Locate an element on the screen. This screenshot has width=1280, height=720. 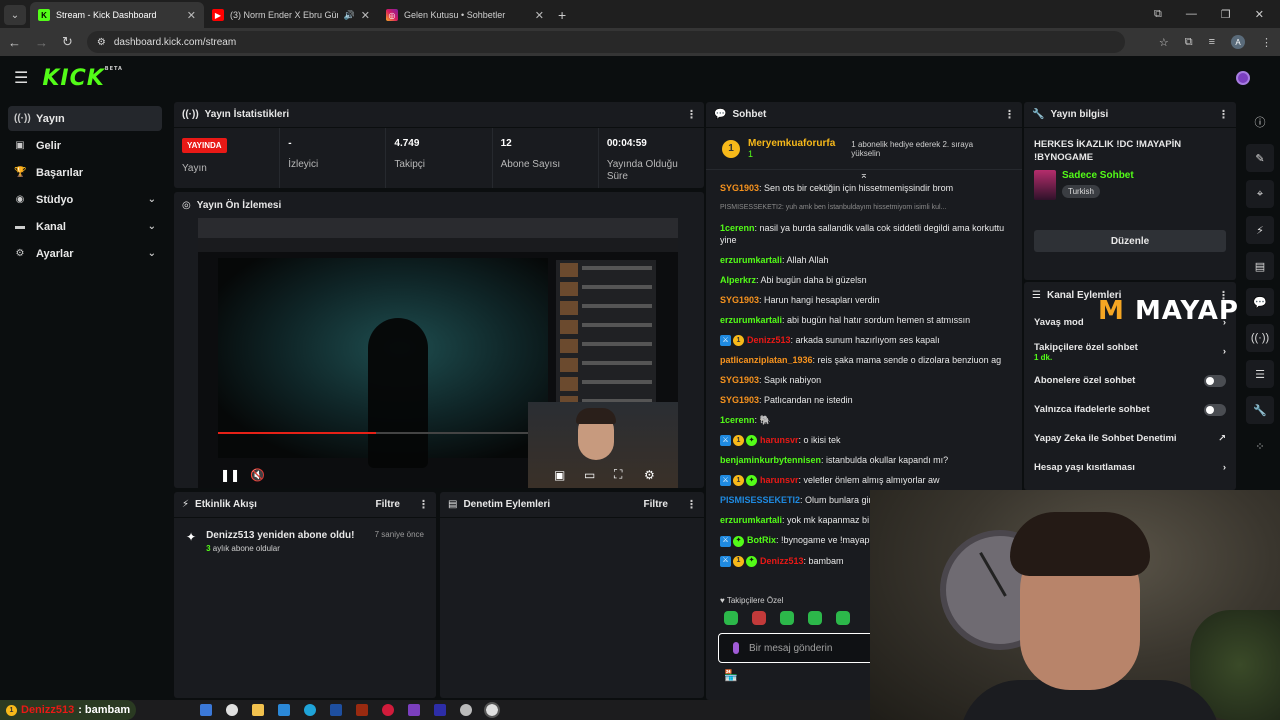
chat-message: SYG1903: Harun hangi hesapları verdin is located at coordinates (864, 300).